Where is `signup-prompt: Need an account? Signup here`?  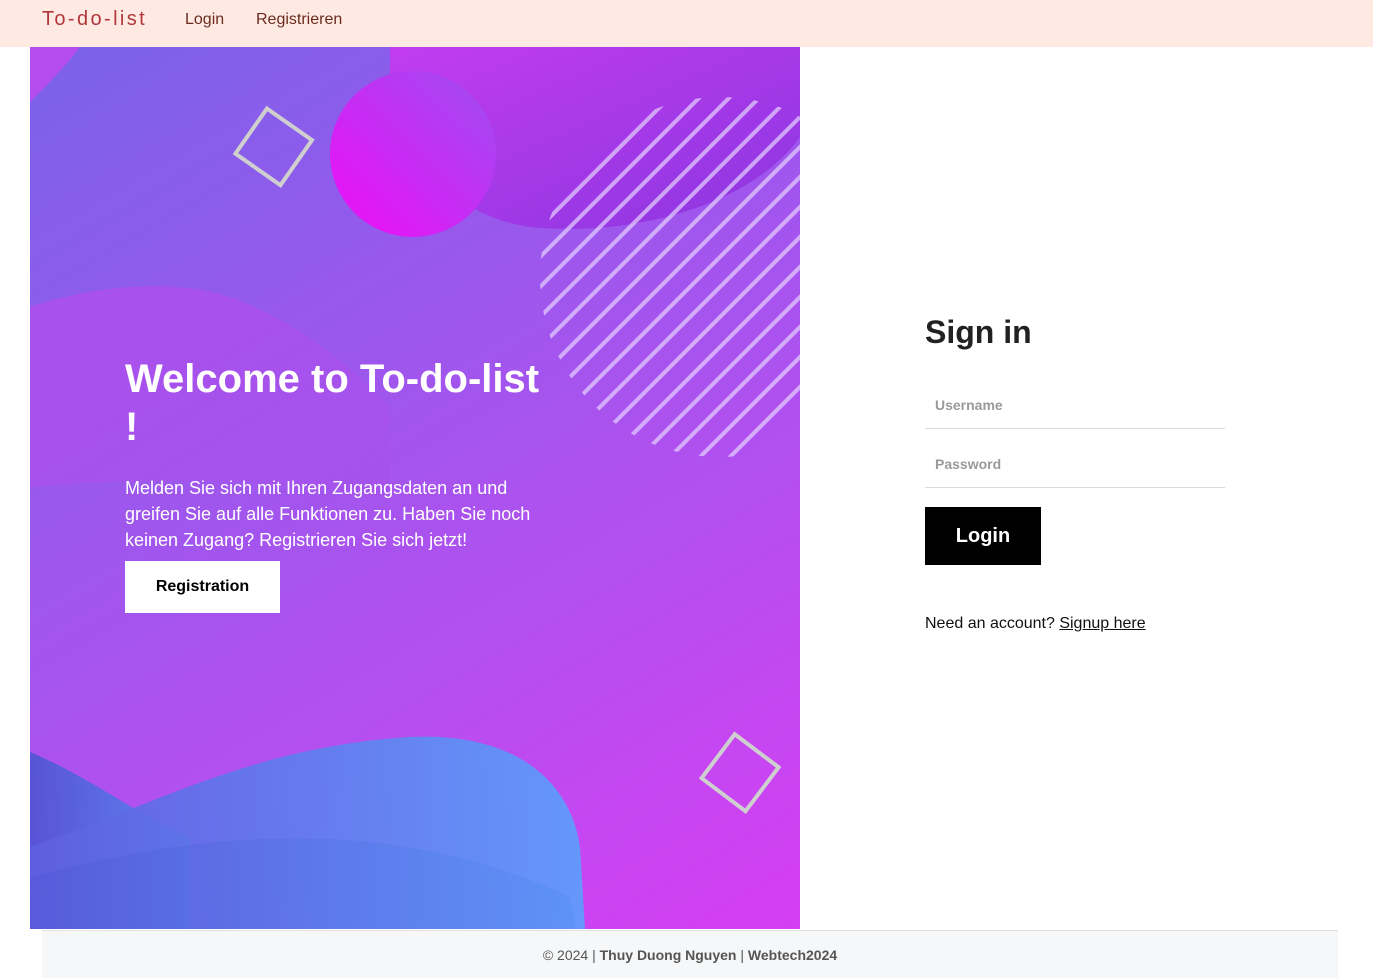
signup-prompt: Need an account? Signup here is located at coordinates (1035, 624).